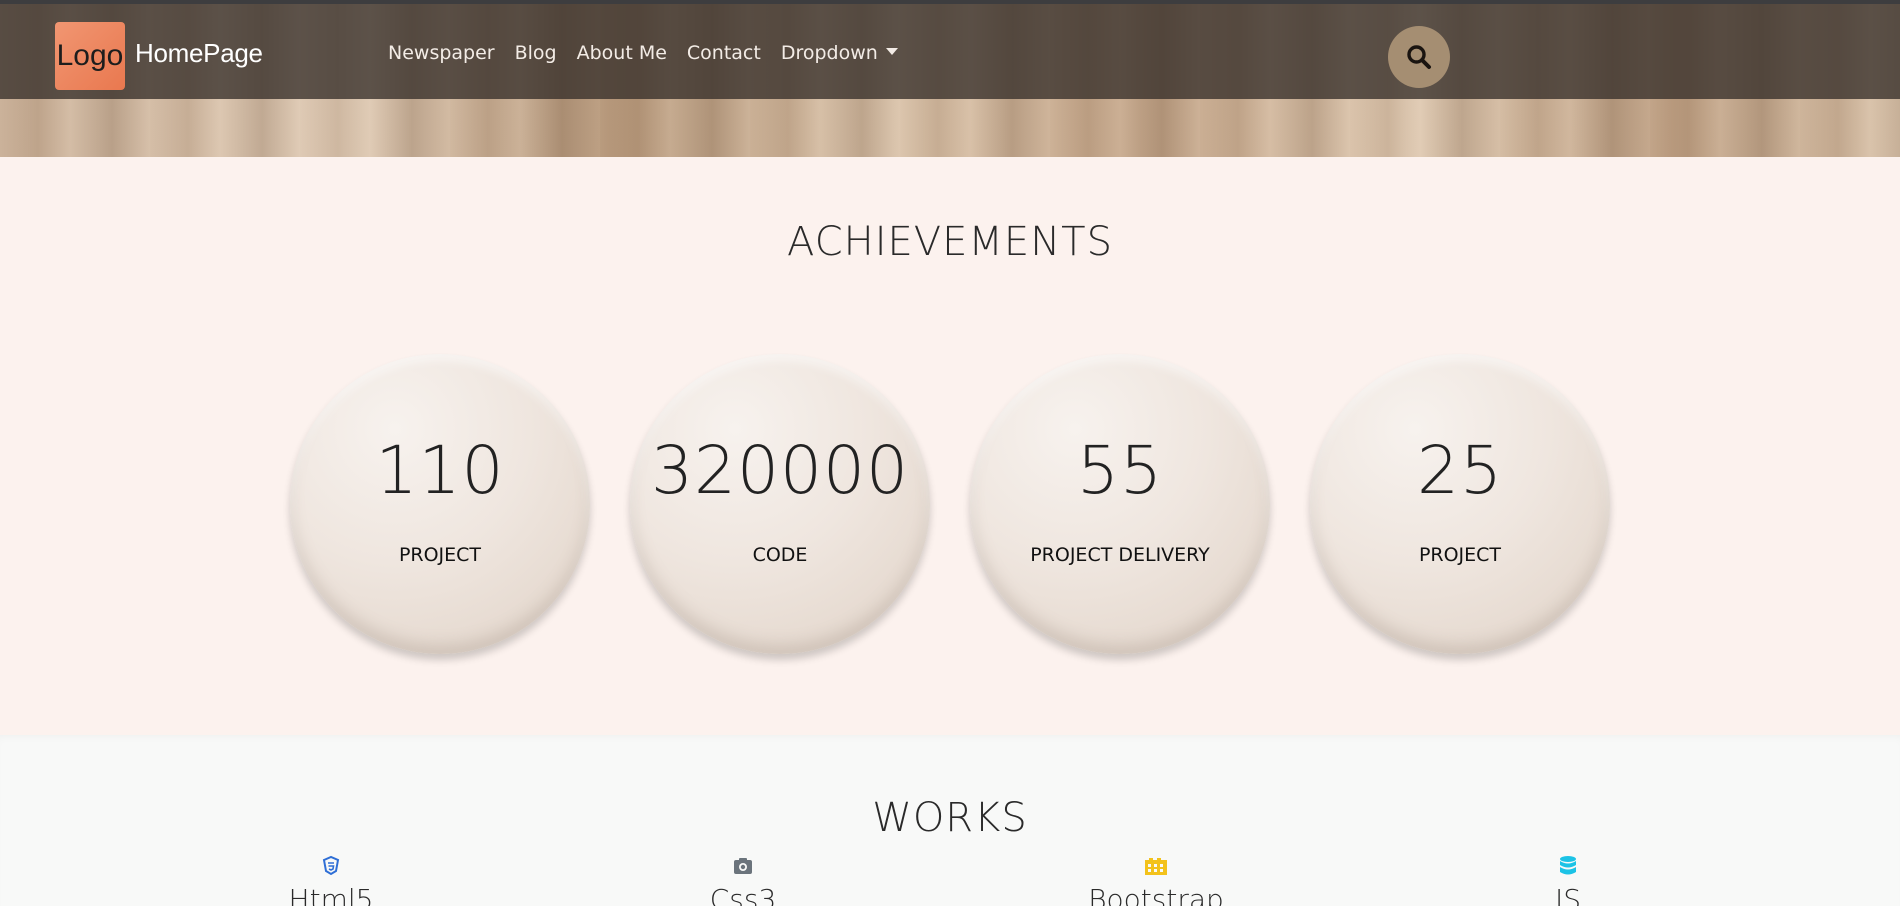  Describe the element at coordinates (743, 880) in the screenshot. I see `work-item-css3: Css3` at that location.